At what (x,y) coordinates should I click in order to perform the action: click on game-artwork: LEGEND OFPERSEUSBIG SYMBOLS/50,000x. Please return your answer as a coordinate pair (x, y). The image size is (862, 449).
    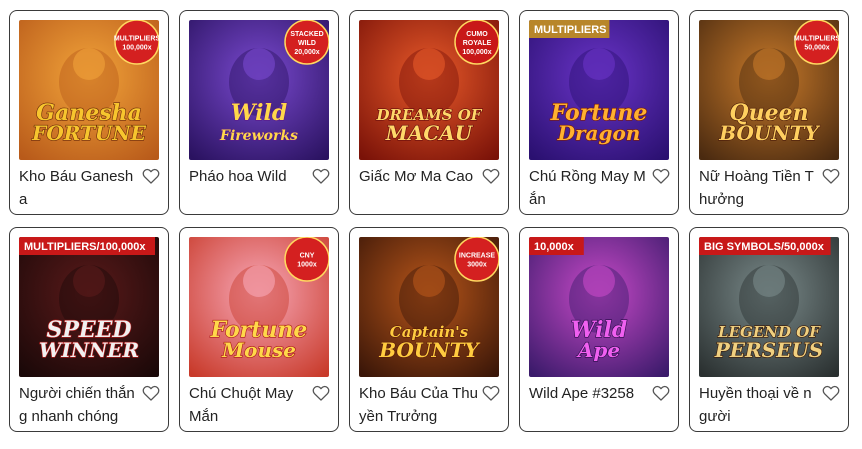
    Looking at the image, I should click on (769, 307).